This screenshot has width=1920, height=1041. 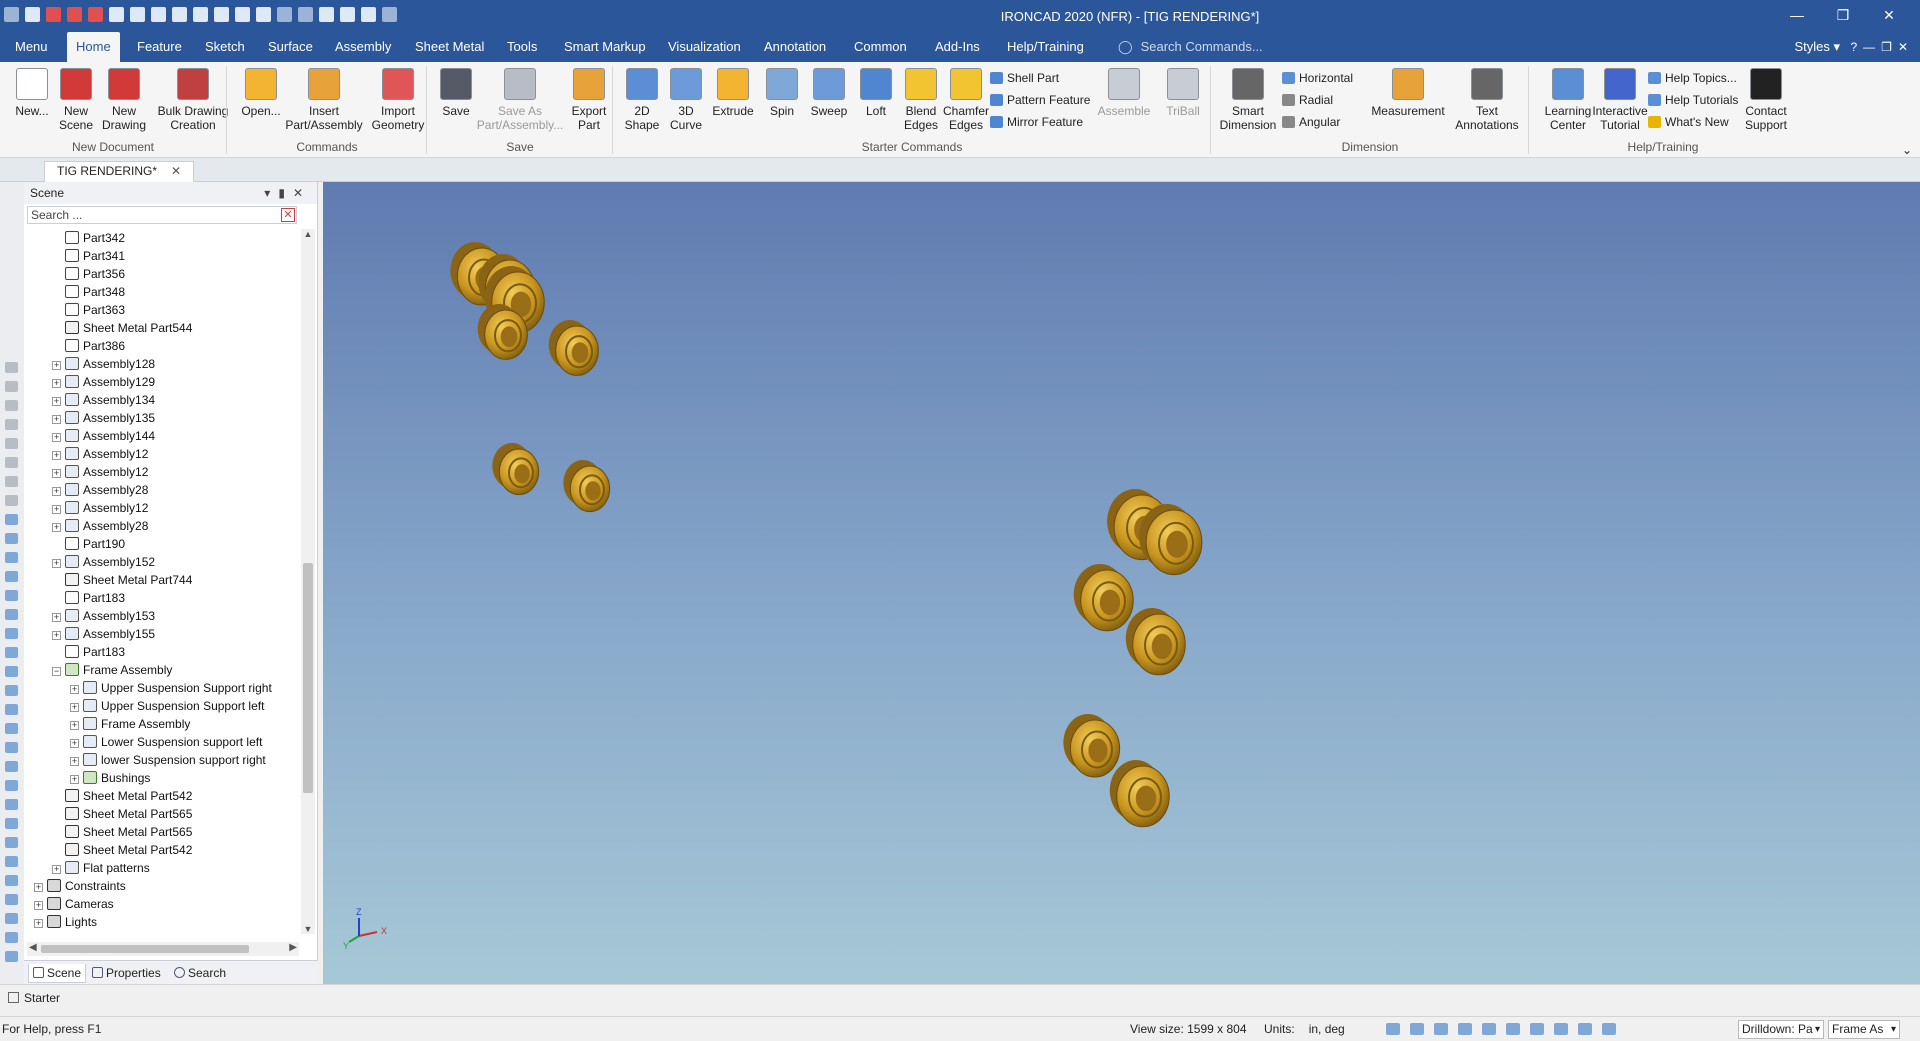 What do you see at coordinates (1417, 1029) in the screenshot?
I see `zoom-area-icon` at bounding box center [1417, 1029].